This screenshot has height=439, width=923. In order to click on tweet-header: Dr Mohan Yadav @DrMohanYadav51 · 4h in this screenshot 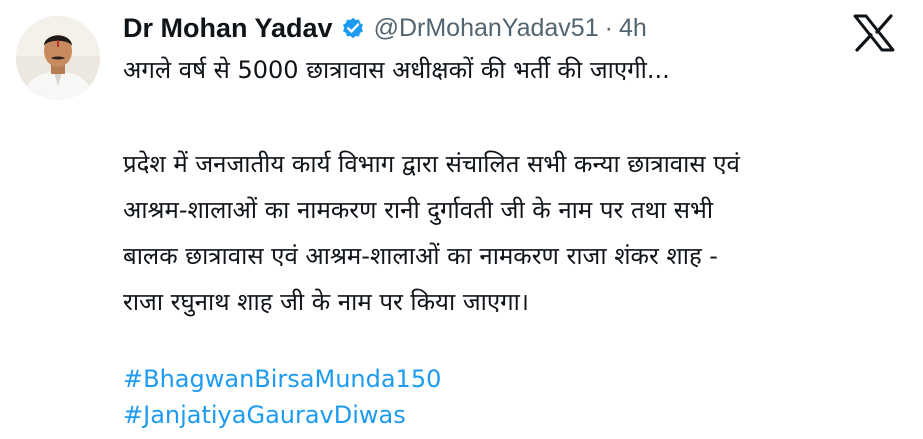, I will do `click(385, 28)`.